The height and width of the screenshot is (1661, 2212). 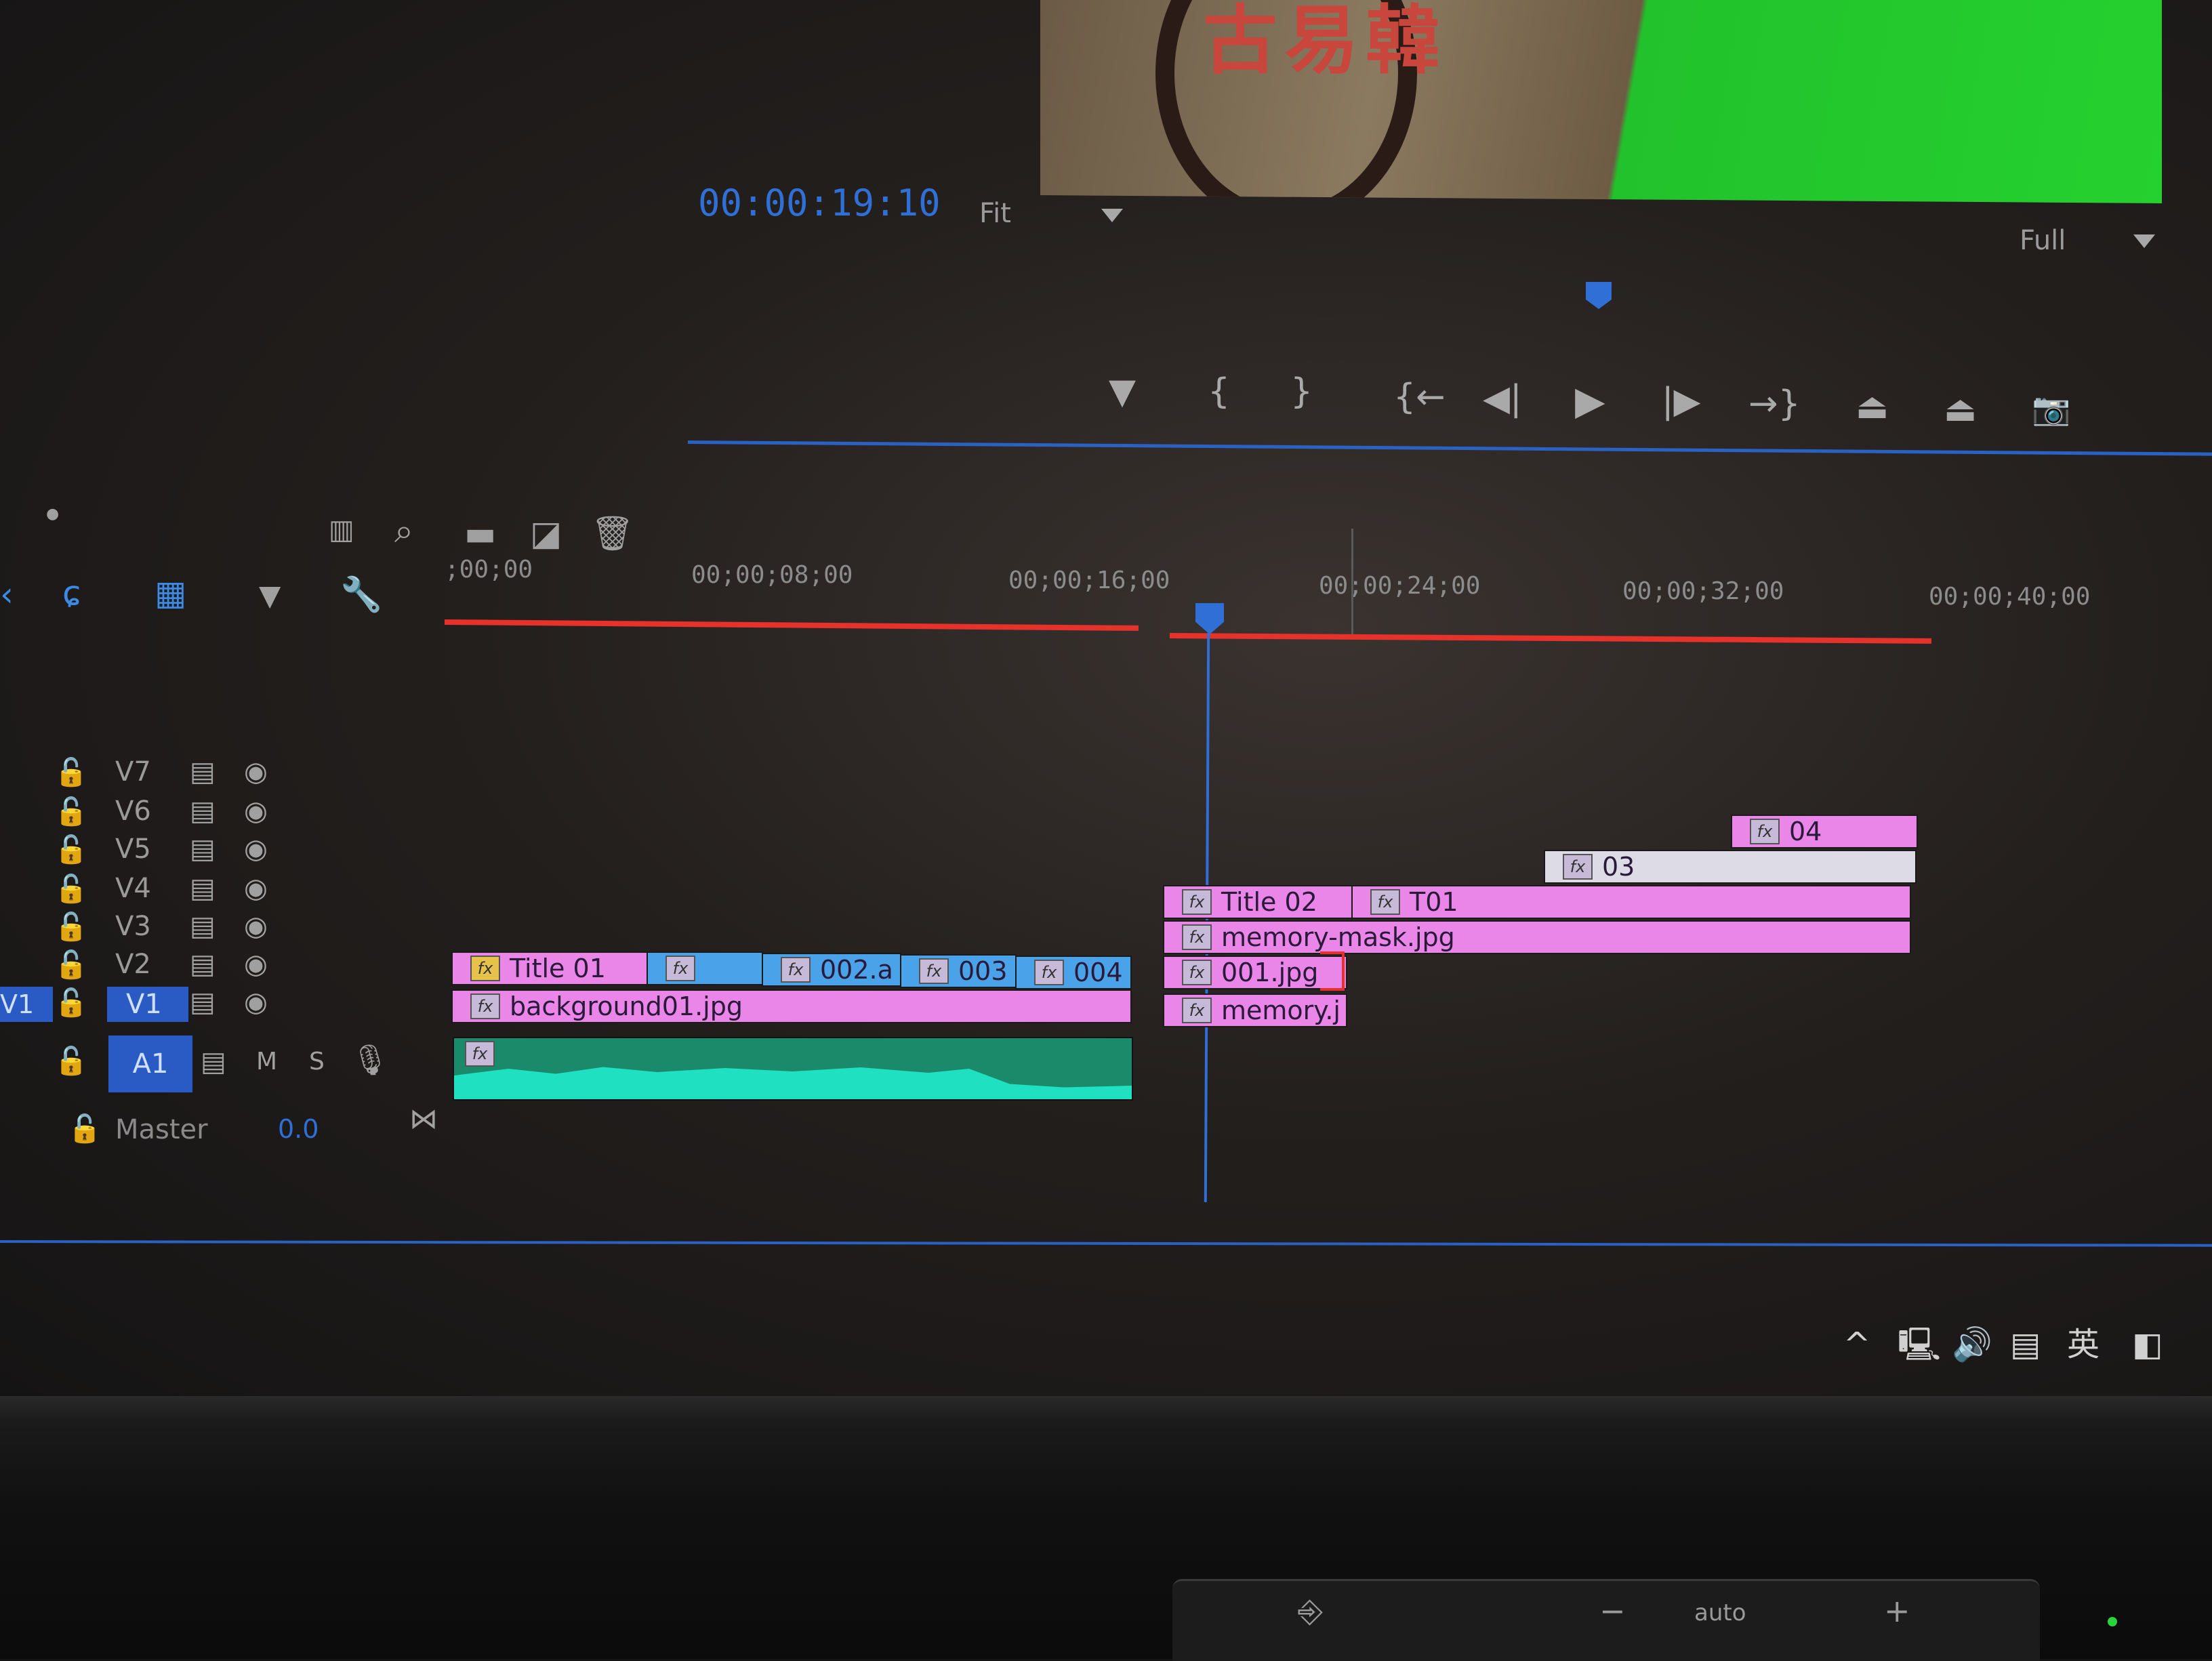 What do you see at coordinates (1301, 391) in the screenshot?
I see `mark-out-icon: }` at bounding box center [1301, 391].